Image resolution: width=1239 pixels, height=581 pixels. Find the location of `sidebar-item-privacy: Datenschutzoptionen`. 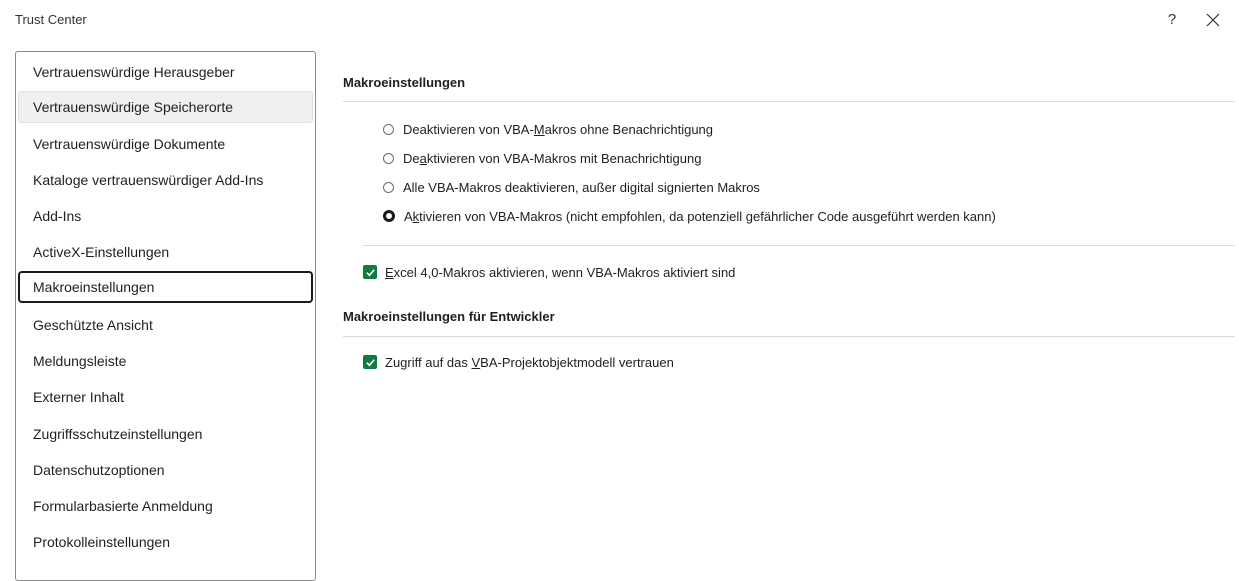

sidebar-item-privacy: Datenschutzoptionen is located at coordinates (165, 470).